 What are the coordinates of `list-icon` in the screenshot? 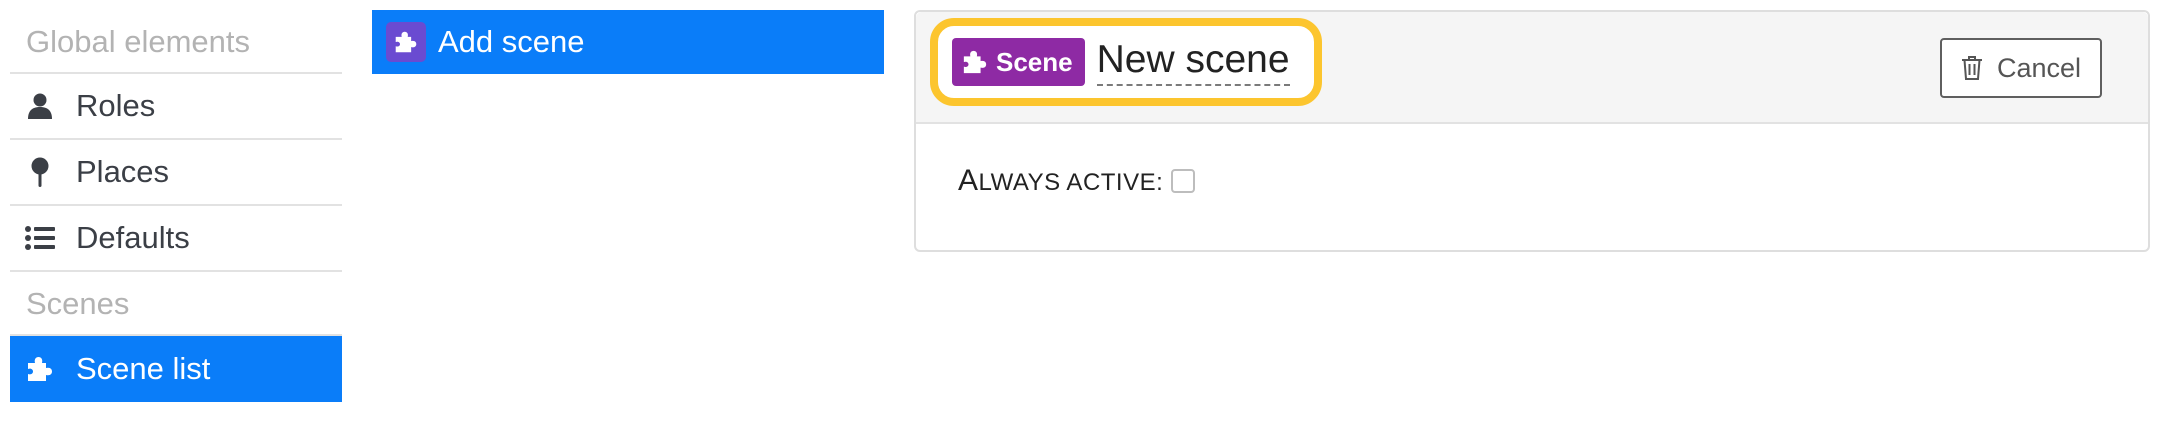 It's located at (40, 238).